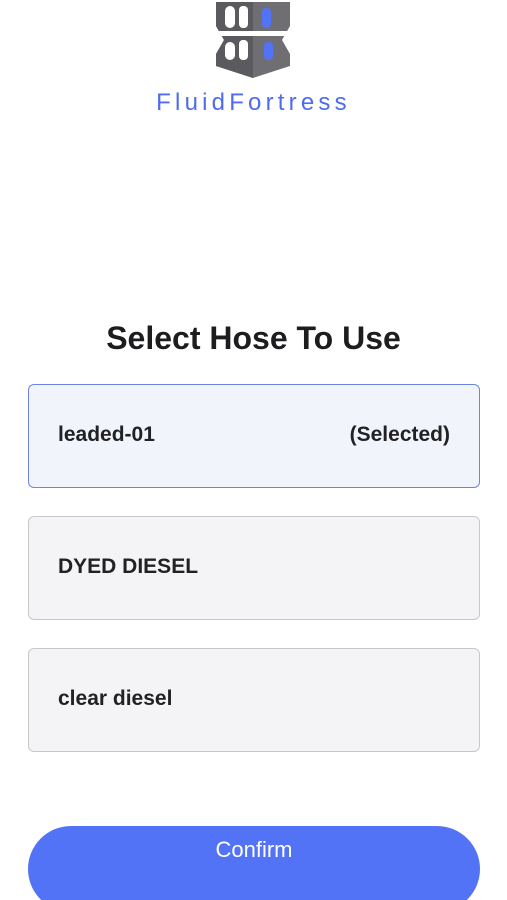  I want to click on brand-name: FluidFortress, so click(253, 102).